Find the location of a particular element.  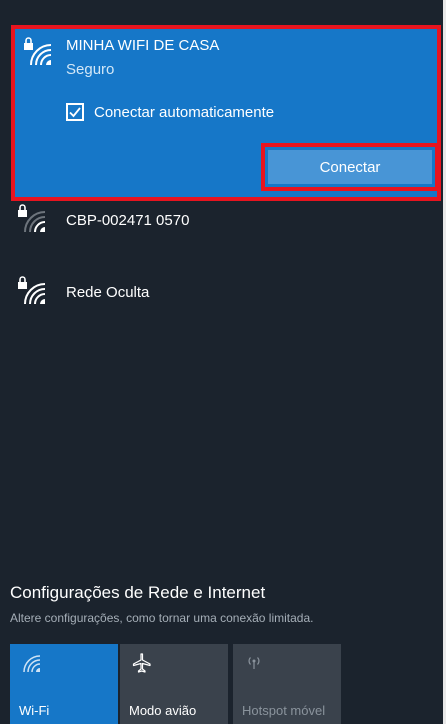

wifi-icon is located at coordinates (31, 663).